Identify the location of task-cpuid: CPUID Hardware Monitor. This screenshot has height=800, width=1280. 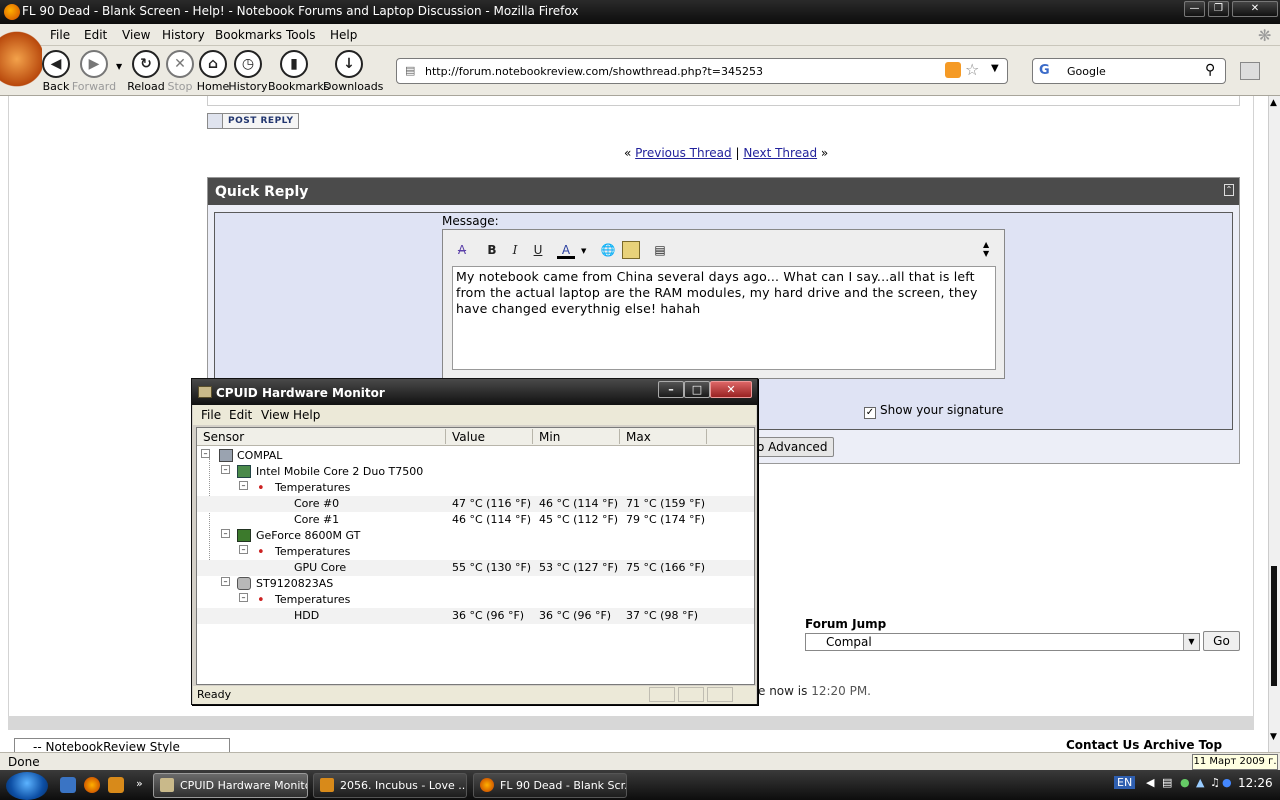
(230, 785).